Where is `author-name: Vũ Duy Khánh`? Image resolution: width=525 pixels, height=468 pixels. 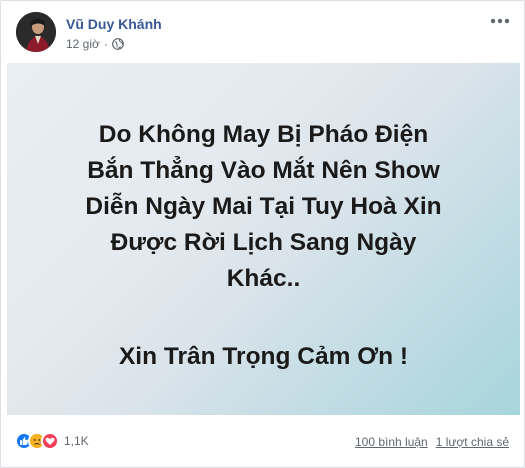
author-name: Vũ Duy Khánh is located at coordinates (114, 24).